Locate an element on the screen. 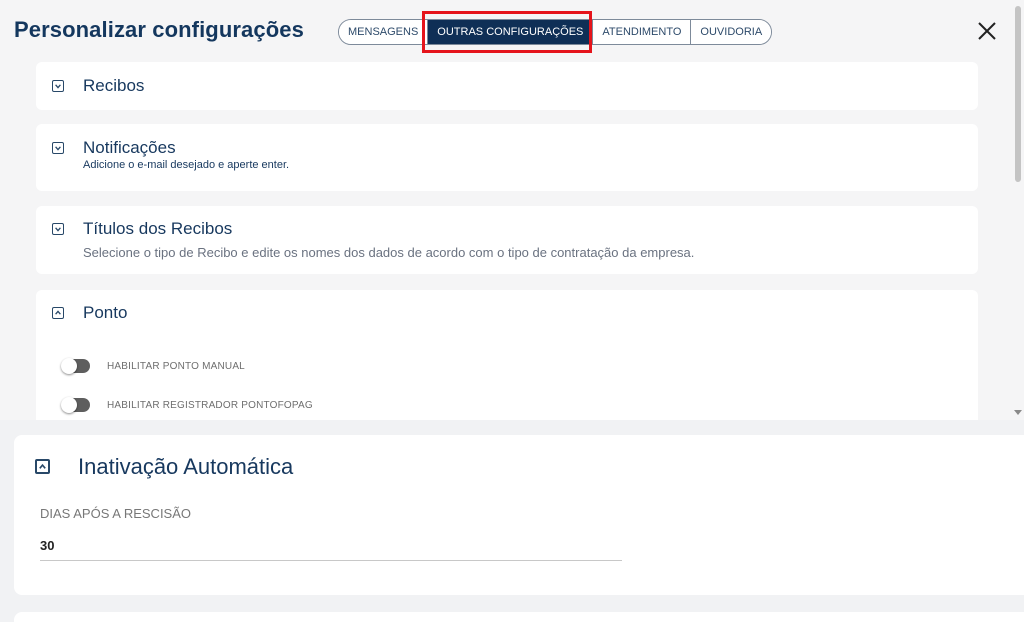  titulos-recibos-title: Títulos dos Recibos is located at coordinates (158, 228).